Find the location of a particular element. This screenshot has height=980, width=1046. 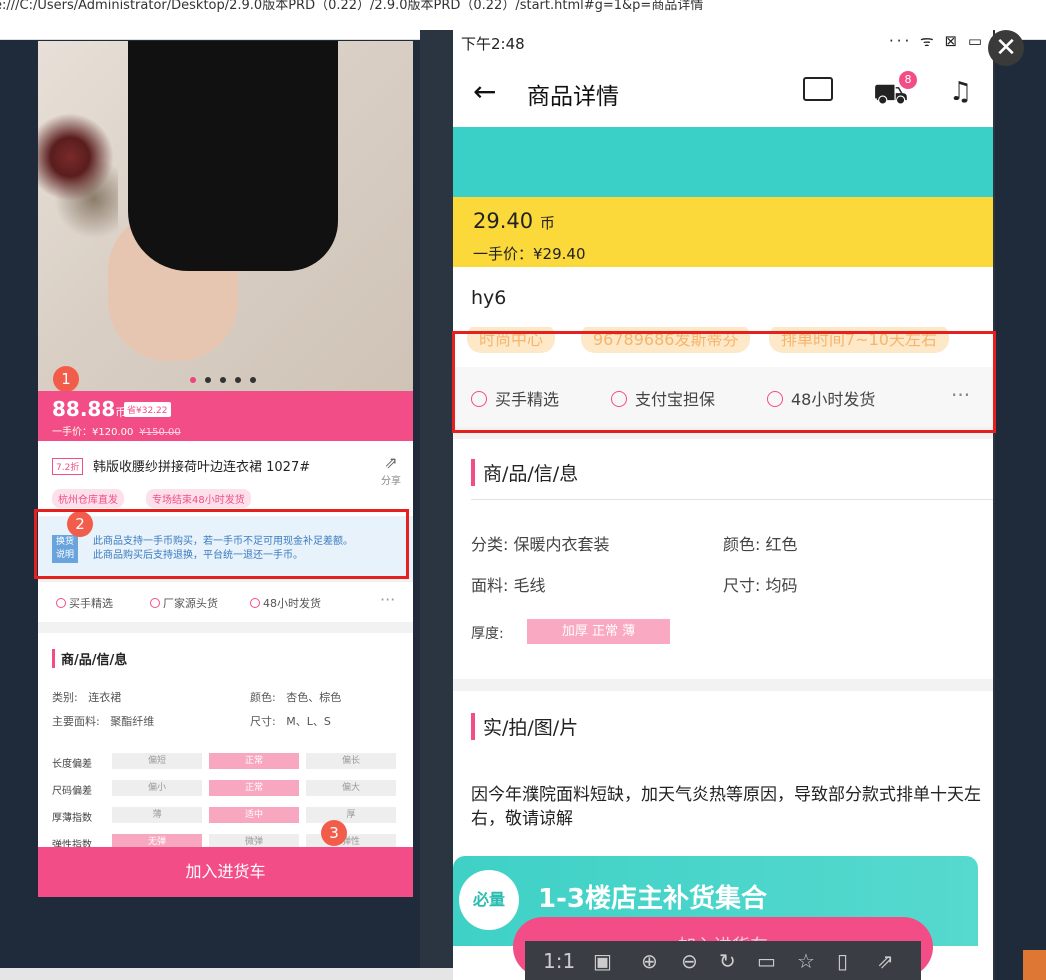

product-title: 韩版收腰纱拼接荷叶边连衣裙 1027# is located at coordinates (202, 467).